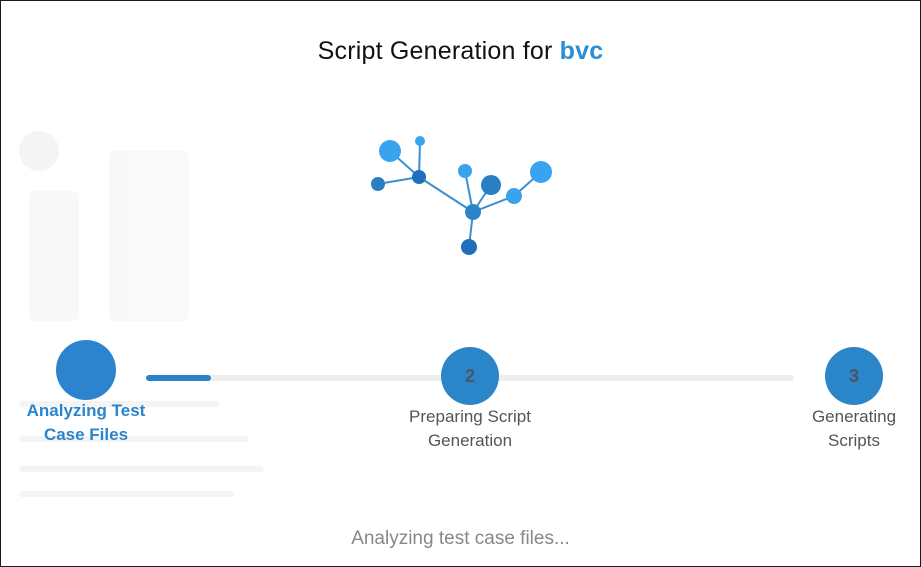 The image size is (921, 567). I want to click on step-3-circle: 3, so click(854, 376).